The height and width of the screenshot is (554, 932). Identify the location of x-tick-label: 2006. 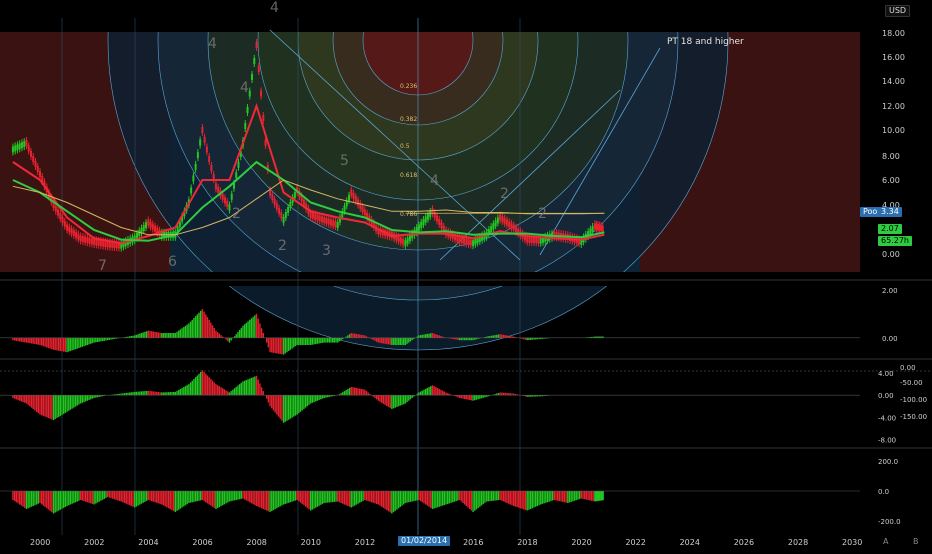
(202, 542).